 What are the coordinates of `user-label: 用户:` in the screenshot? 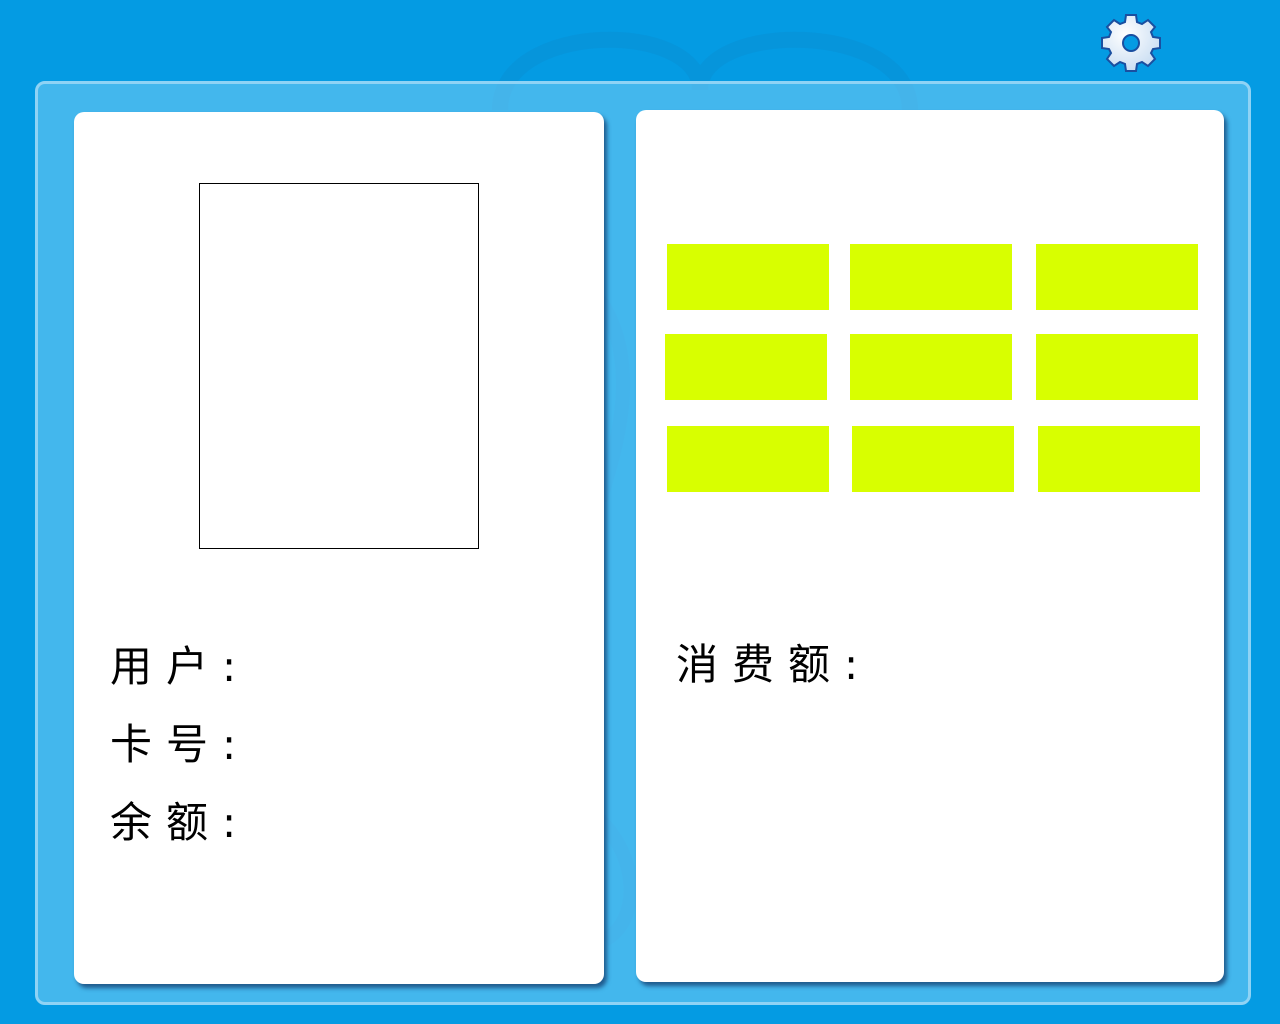 It's located at (180, 666).